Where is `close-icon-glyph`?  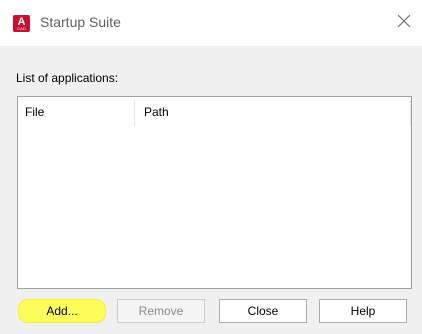
close-icon-glyph is located at coordinates (404, 21).